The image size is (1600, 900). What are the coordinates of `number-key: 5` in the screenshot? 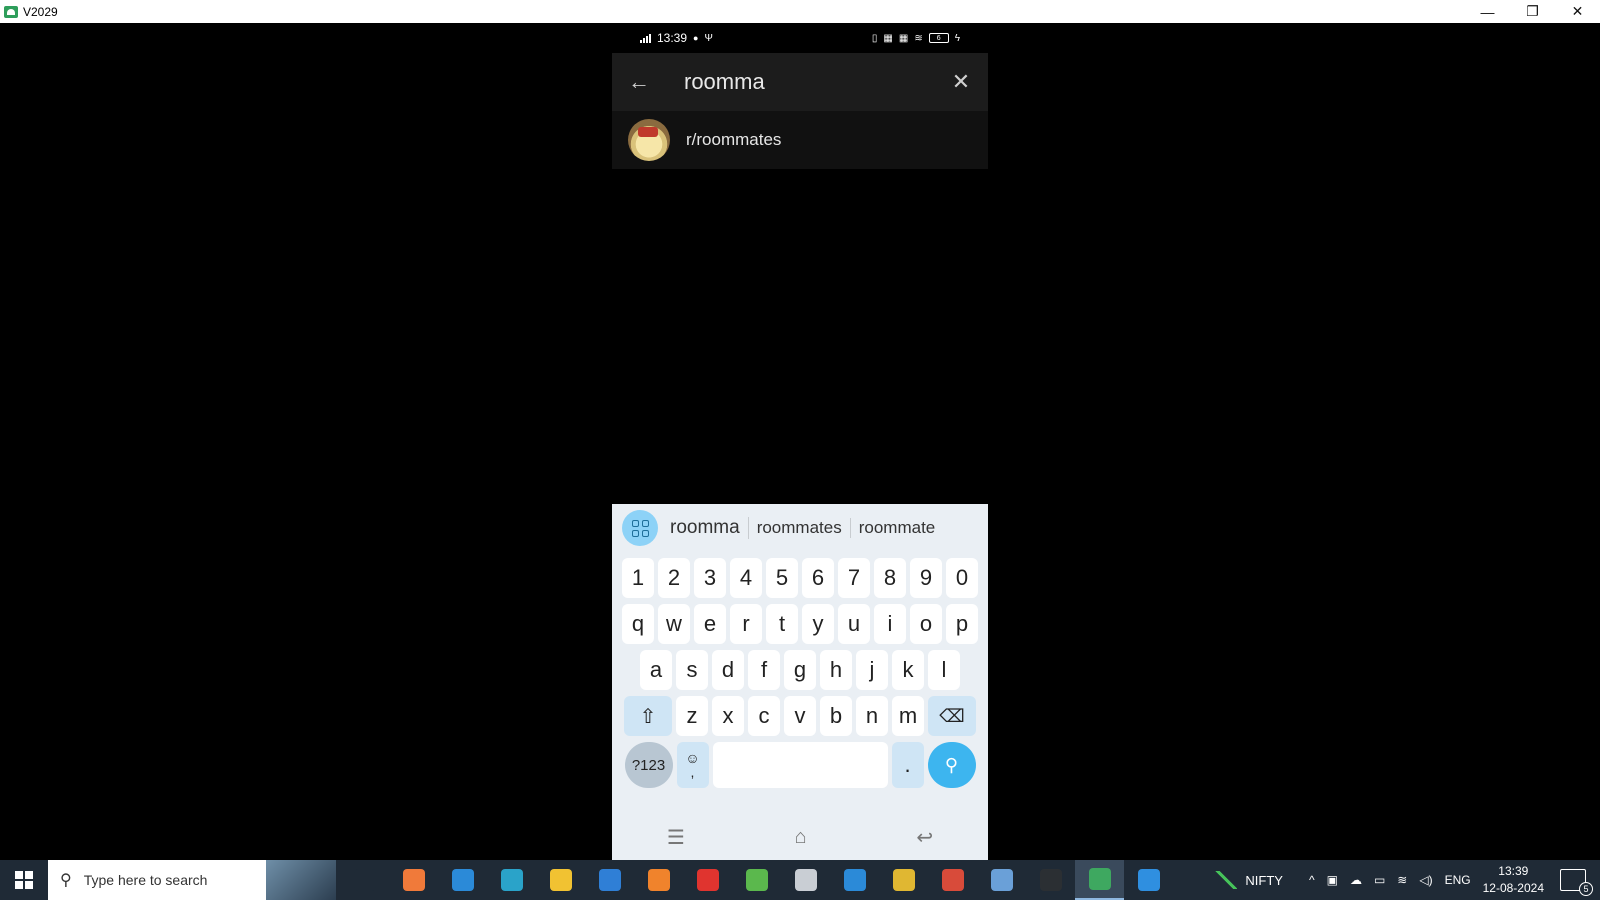 It's located at (782, 578).